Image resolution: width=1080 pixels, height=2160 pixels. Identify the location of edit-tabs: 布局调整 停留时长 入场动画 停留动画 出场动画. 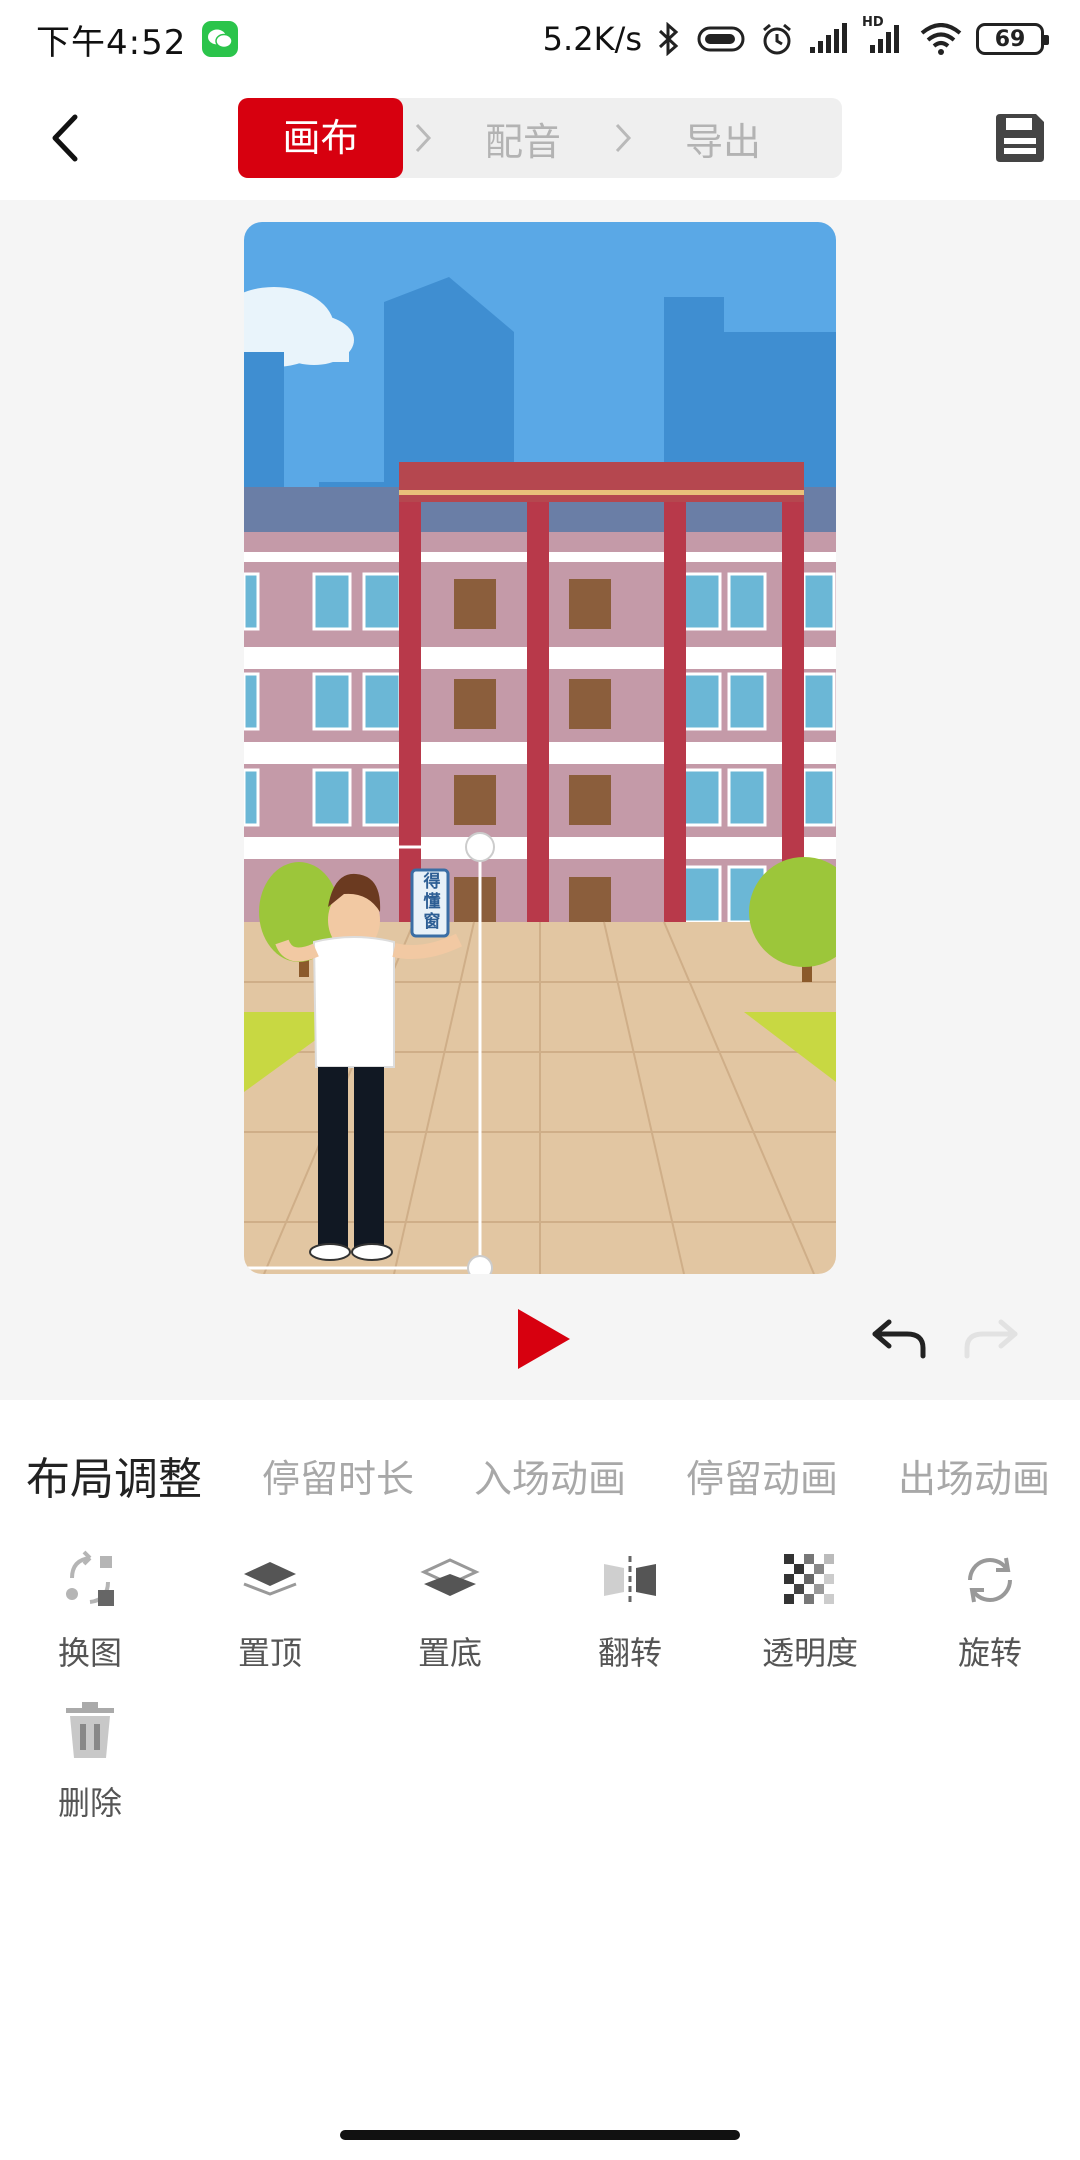
(540, 1475).